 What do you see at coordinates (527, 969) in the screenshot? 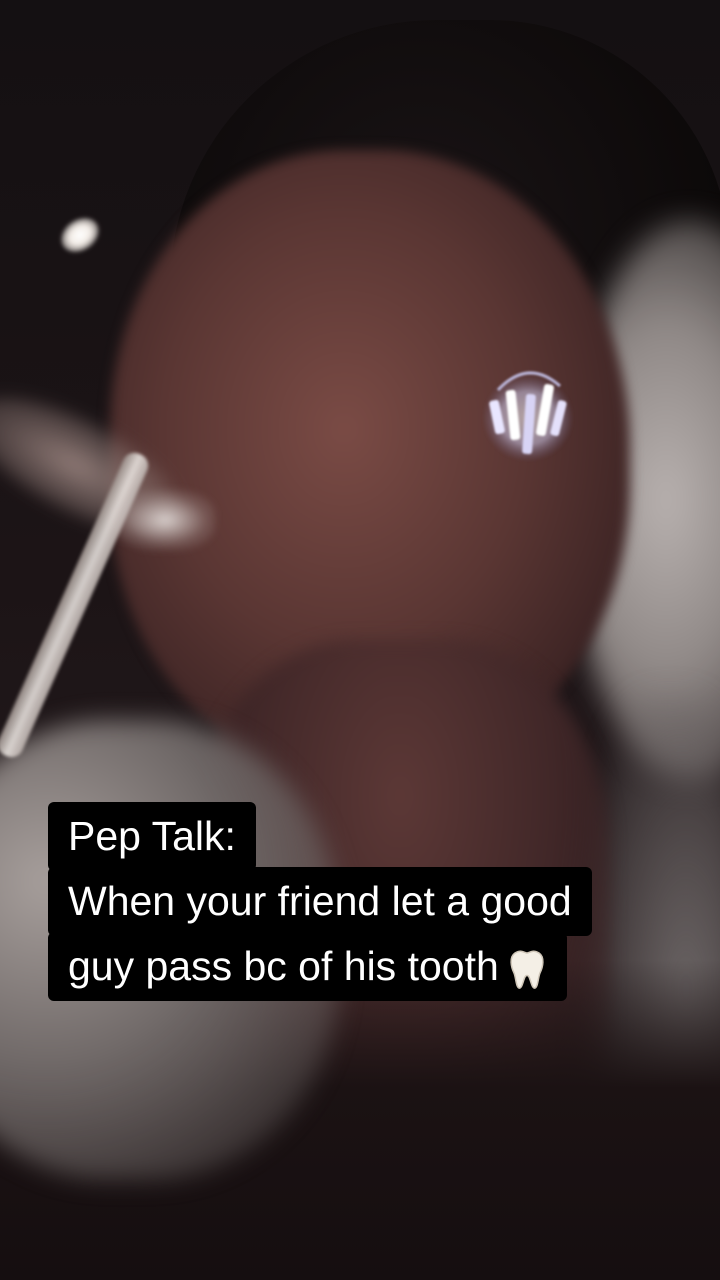
I see `tooth-icon` at bounding box center [527, 969].